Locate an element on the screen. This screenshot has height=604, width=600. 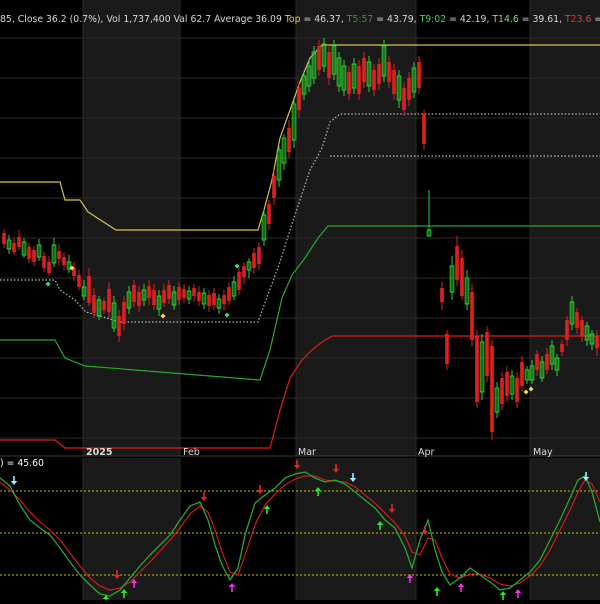
info-segment: = 39.61, is located at coordinates (541, 19).